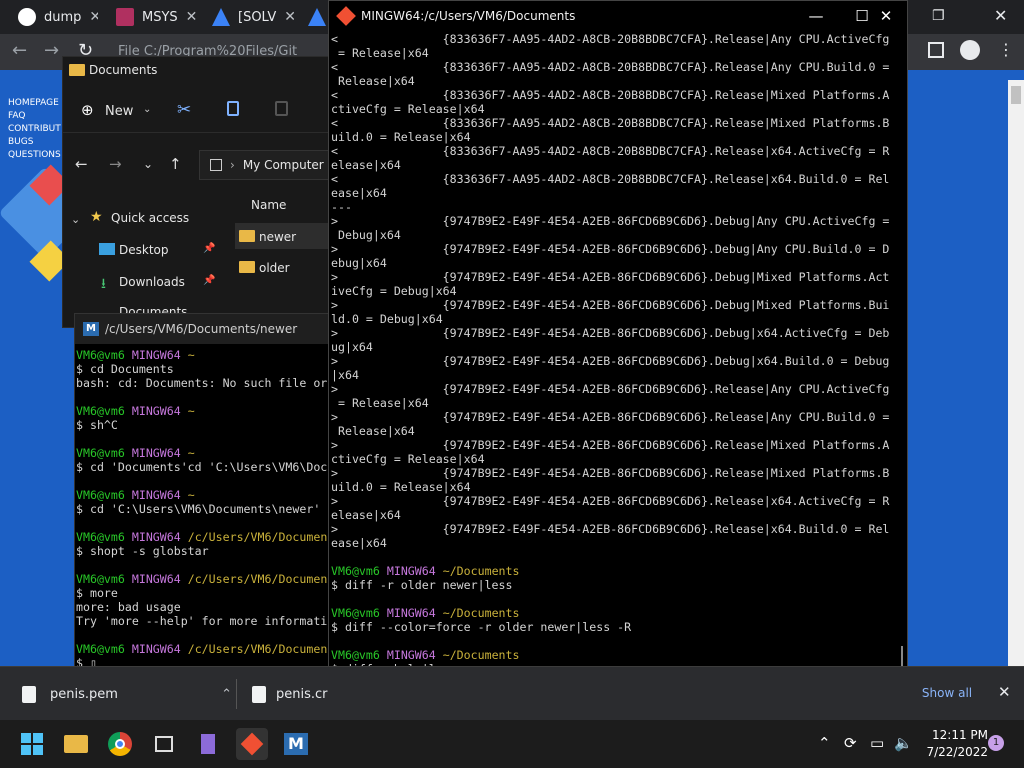 This screenshot has height=768, width=1024. What do you see at coordinates (152, 282) in the screenshot?
I see `nav-downloads: Downloads` at bounding box center [152, 282].